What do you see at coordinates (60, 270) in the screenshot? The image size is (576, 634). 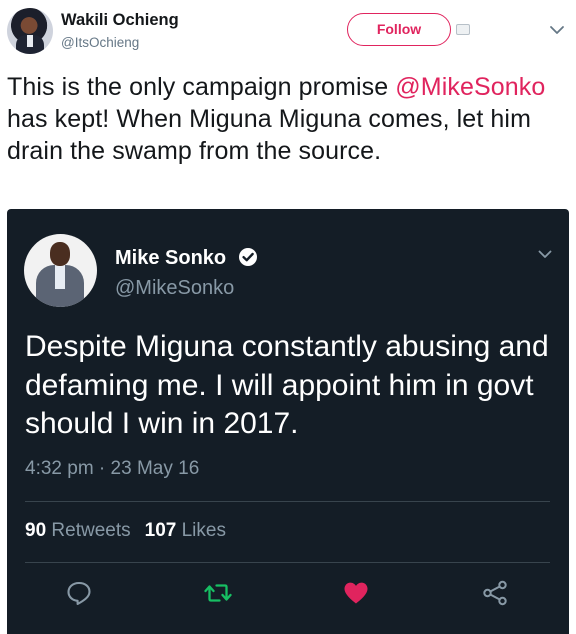 I see `quoted-author-avatar` at bounding box center [60, 270].